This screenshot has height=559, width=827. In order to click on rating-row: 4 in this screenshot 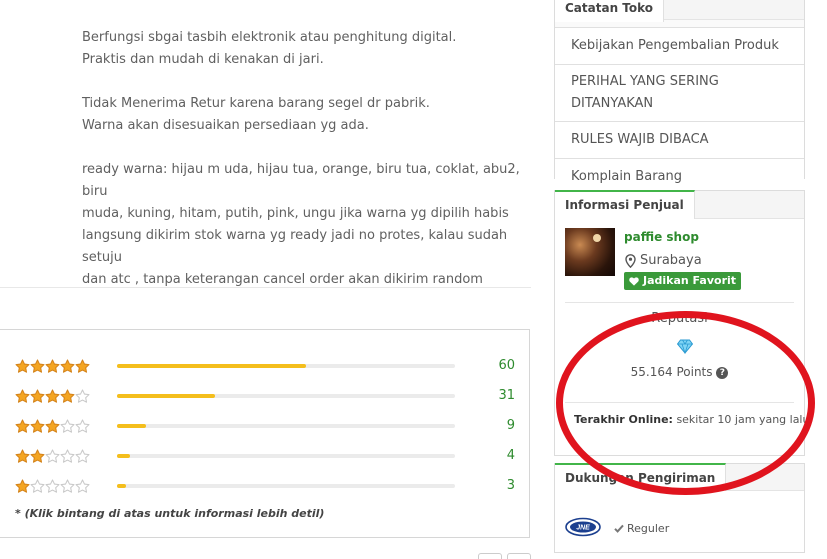, I will do `click(265, 456)`.